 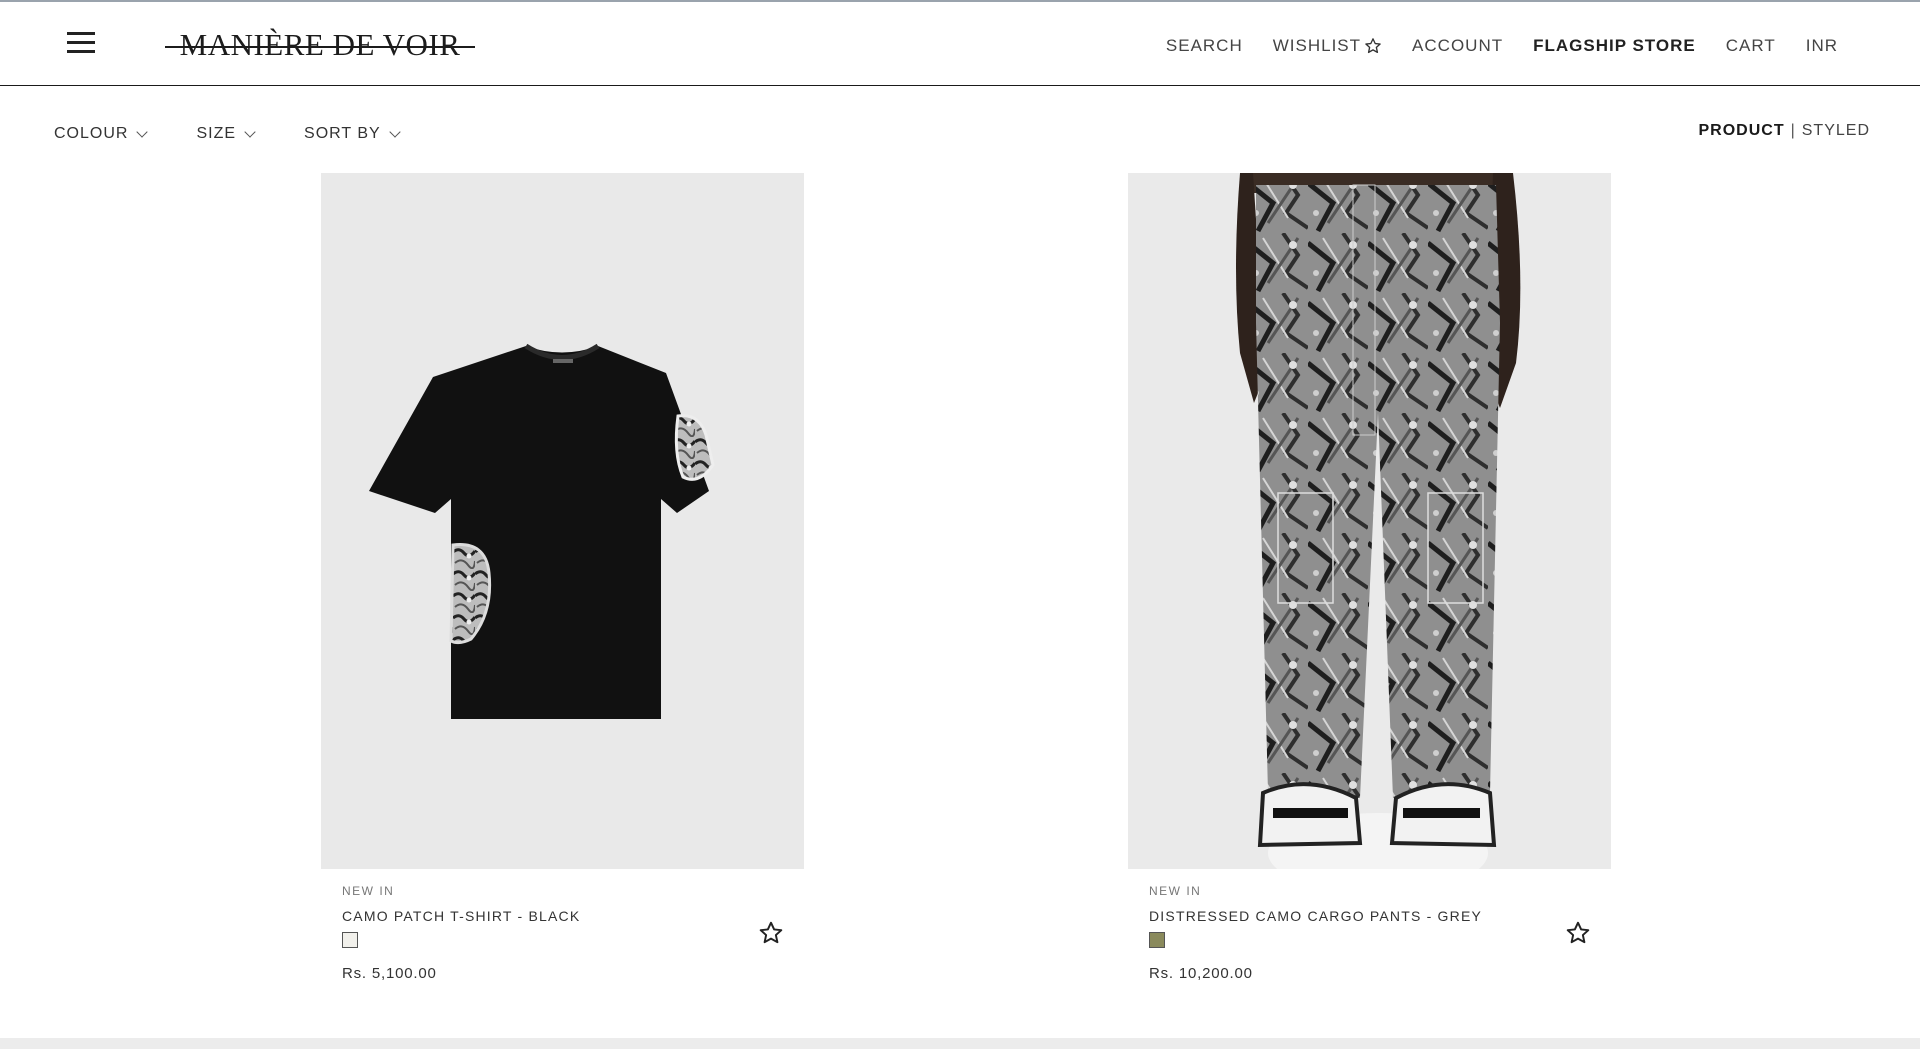 What do you see at coordinates (1822, 46) in the screenshot?
I see `currency-selector: INR` at bounding box center [1822, 46].